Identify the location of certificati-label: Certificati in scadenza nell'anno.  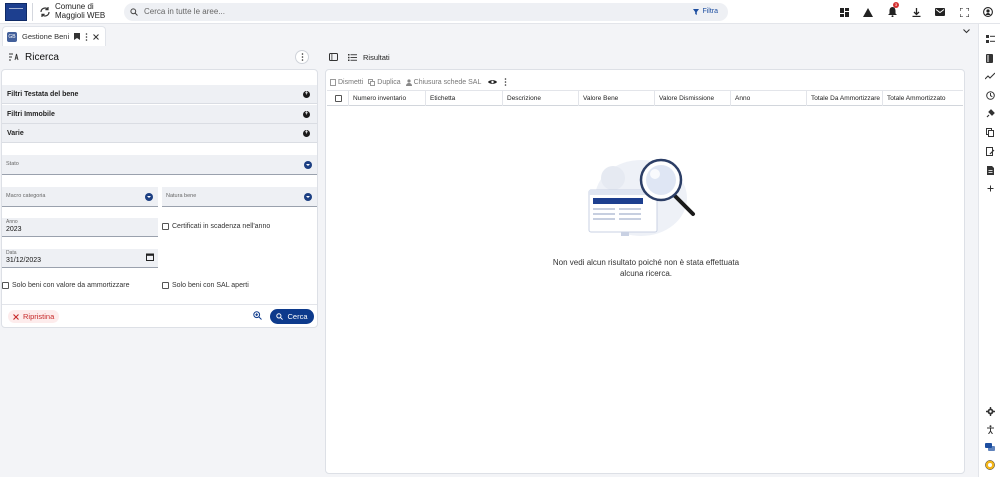
(221, 226).